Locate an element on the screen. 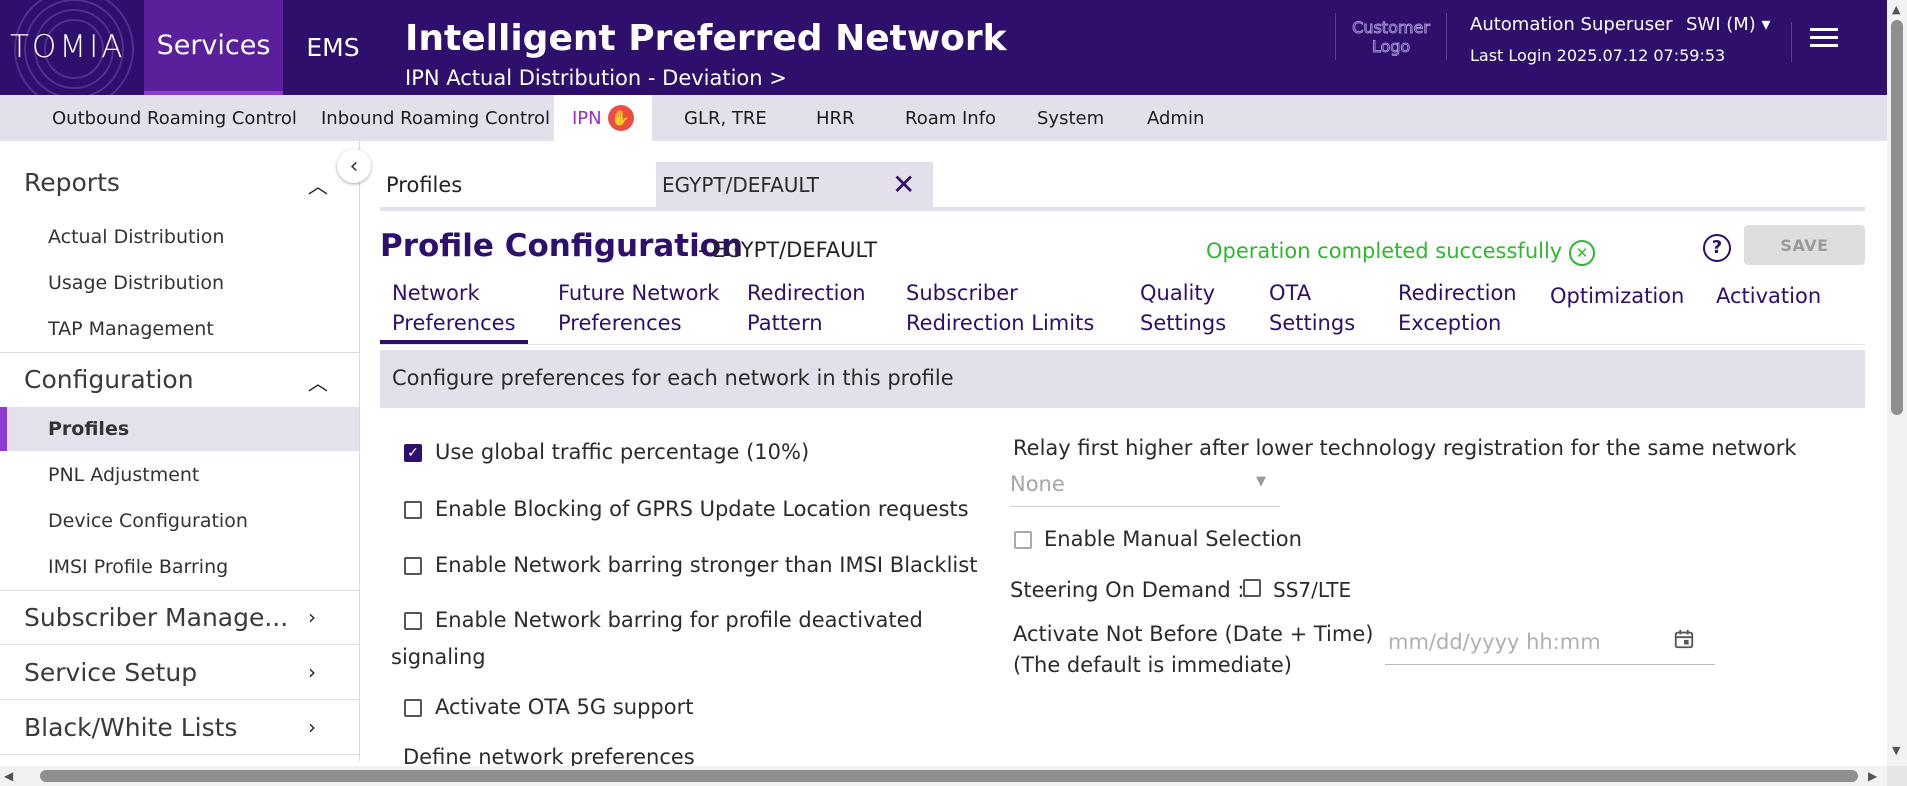 Image resolution: width=1907 pixels, height=786 pixels. enable-network-barring-deactivated-label-wrap: signaling is located at coordinates (438, 657).